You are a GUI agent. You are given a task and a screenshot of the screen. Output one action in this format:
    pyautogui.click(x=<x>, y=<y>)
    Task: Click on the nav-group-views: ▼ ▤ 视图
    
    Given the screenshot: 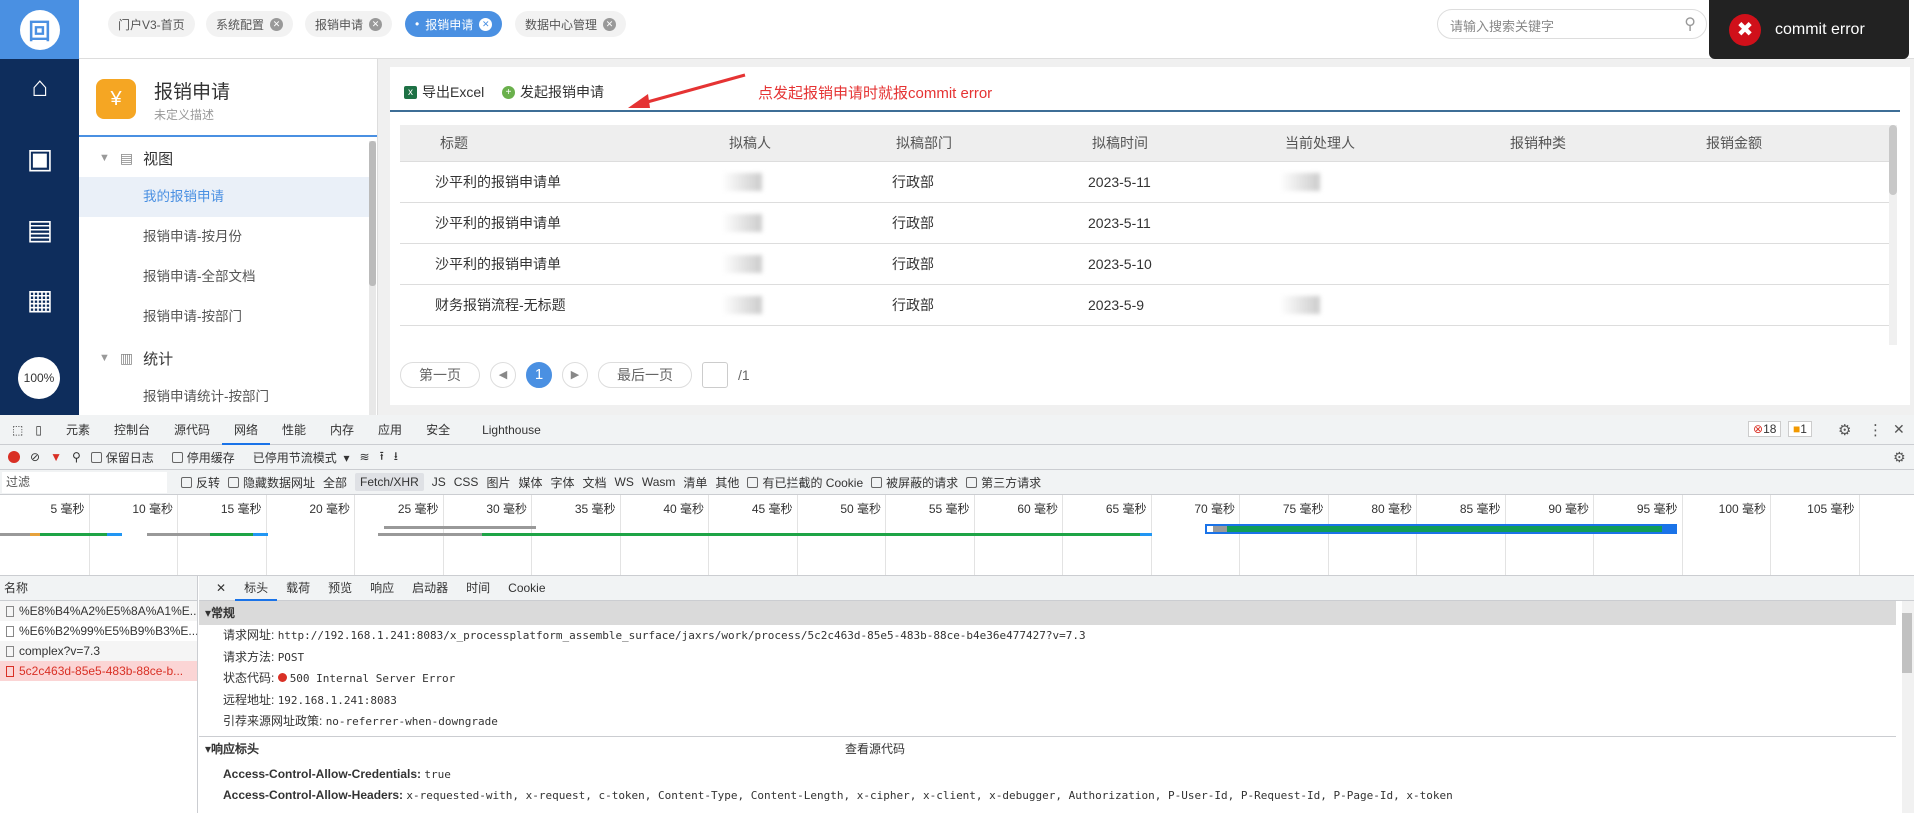 What is the action you would take?
    pyautogui.click(x=224, y=158)
    